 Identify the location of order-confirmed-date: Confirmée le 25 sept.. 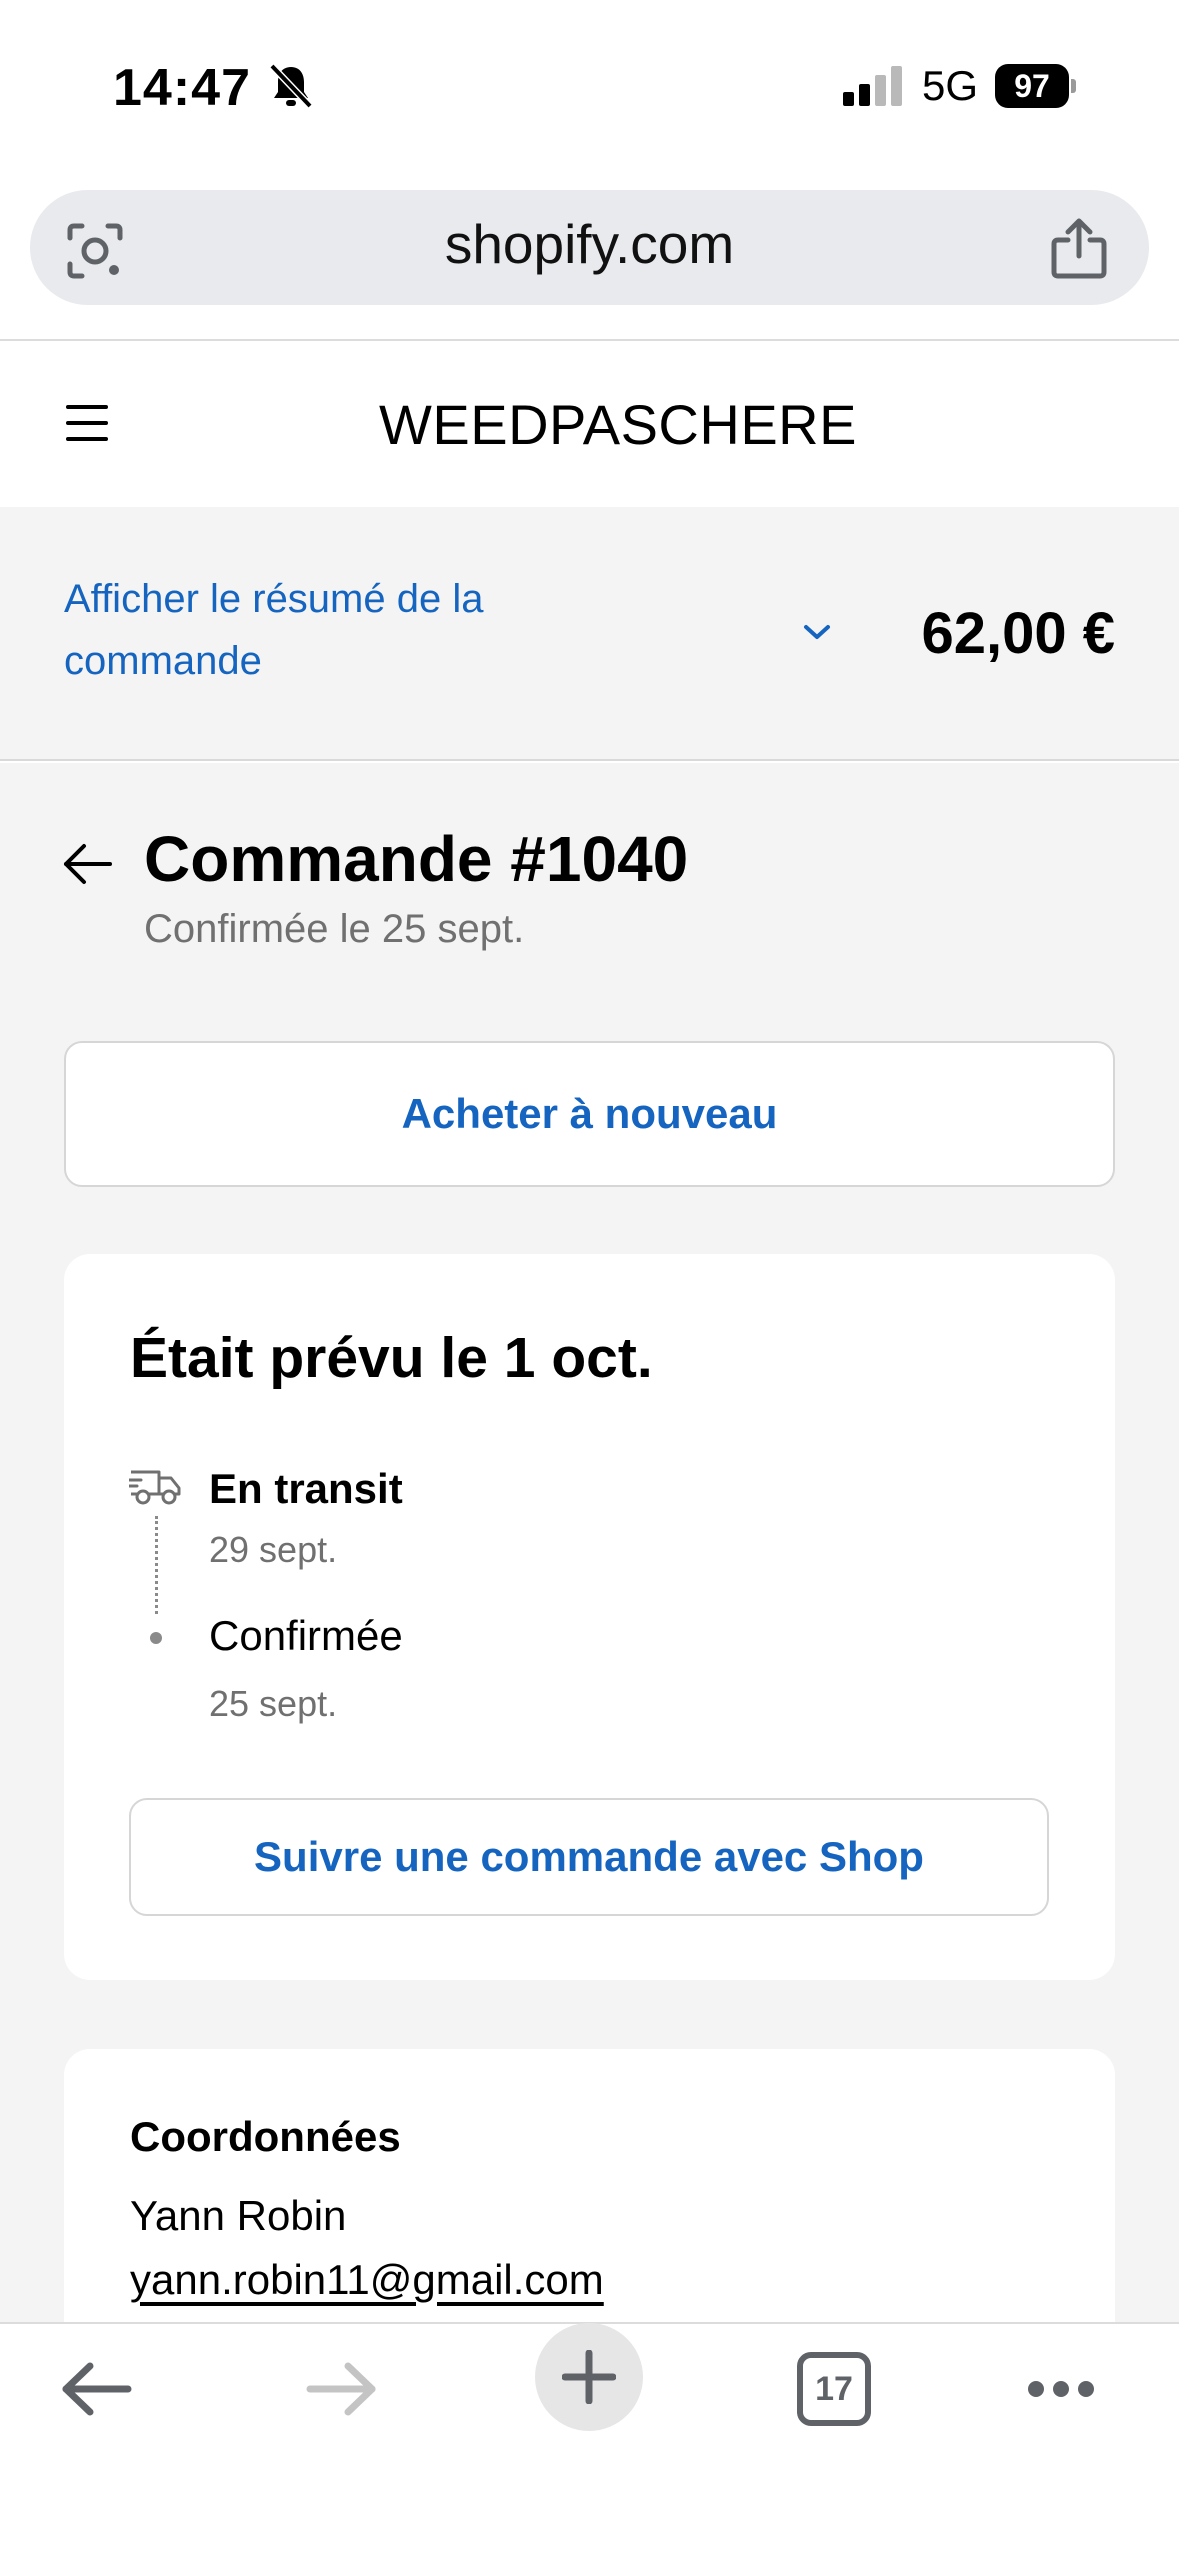
(334, 929).